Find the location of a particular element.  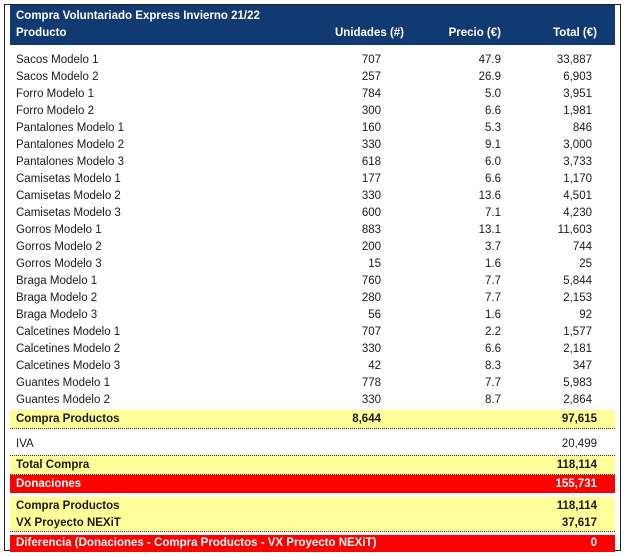

product-price: 5.3 is located at coordinates (493, 128).